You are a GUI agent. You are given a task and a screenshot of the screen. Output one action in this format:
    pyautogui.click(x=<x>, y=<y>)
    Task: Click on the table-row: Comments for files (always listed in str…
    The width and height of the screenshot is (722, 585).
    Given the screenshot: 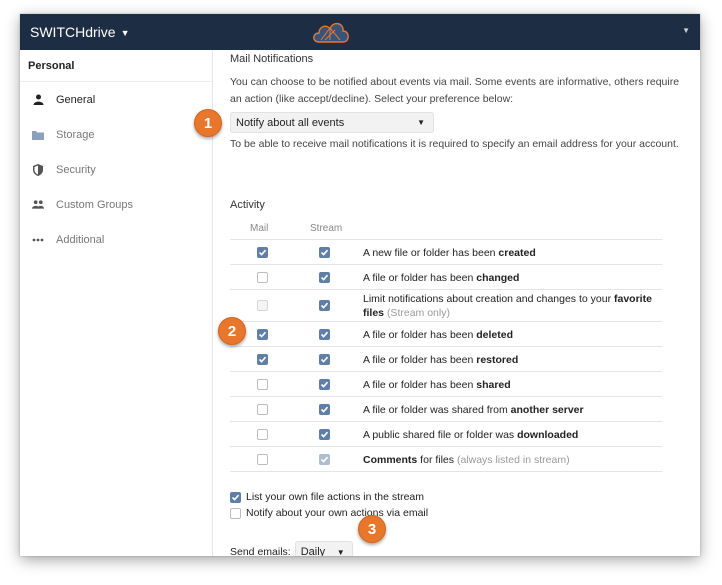 What is the action you would take?
    pyautogui.click(x=446, y=459)
    